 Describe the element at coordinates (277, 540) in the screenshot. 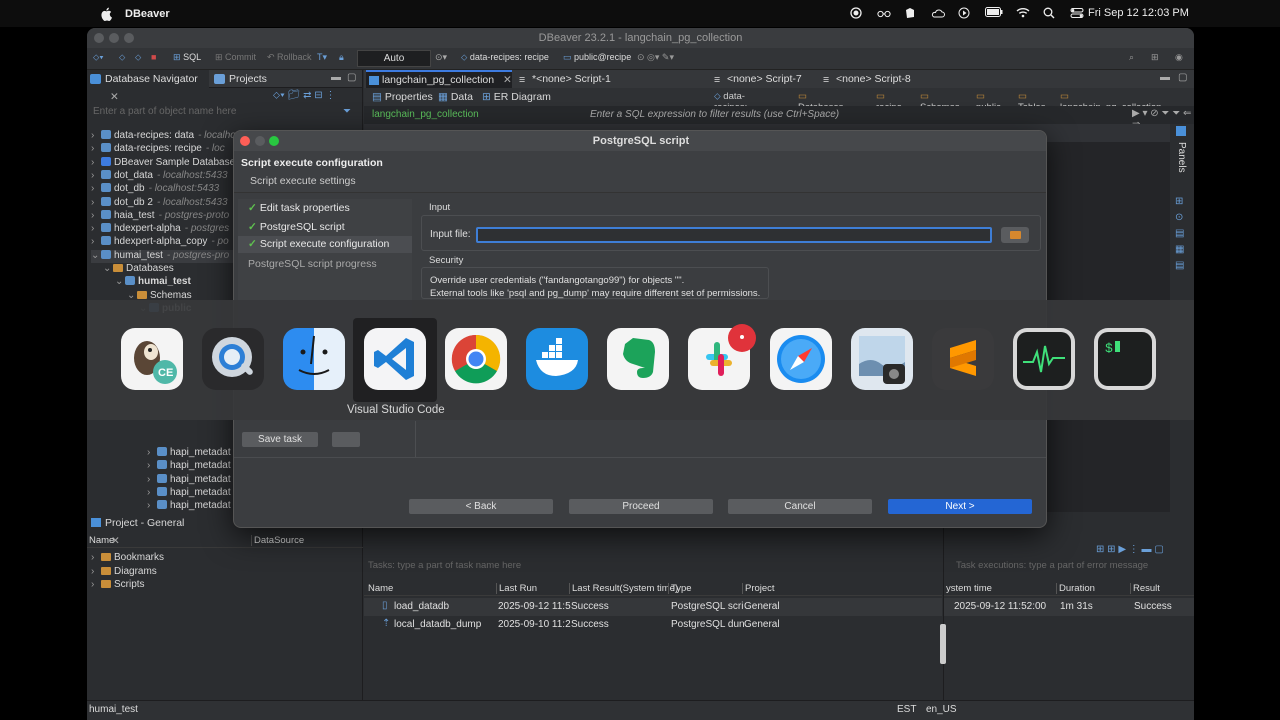

I see `col-datasource: DataSource` at that location.